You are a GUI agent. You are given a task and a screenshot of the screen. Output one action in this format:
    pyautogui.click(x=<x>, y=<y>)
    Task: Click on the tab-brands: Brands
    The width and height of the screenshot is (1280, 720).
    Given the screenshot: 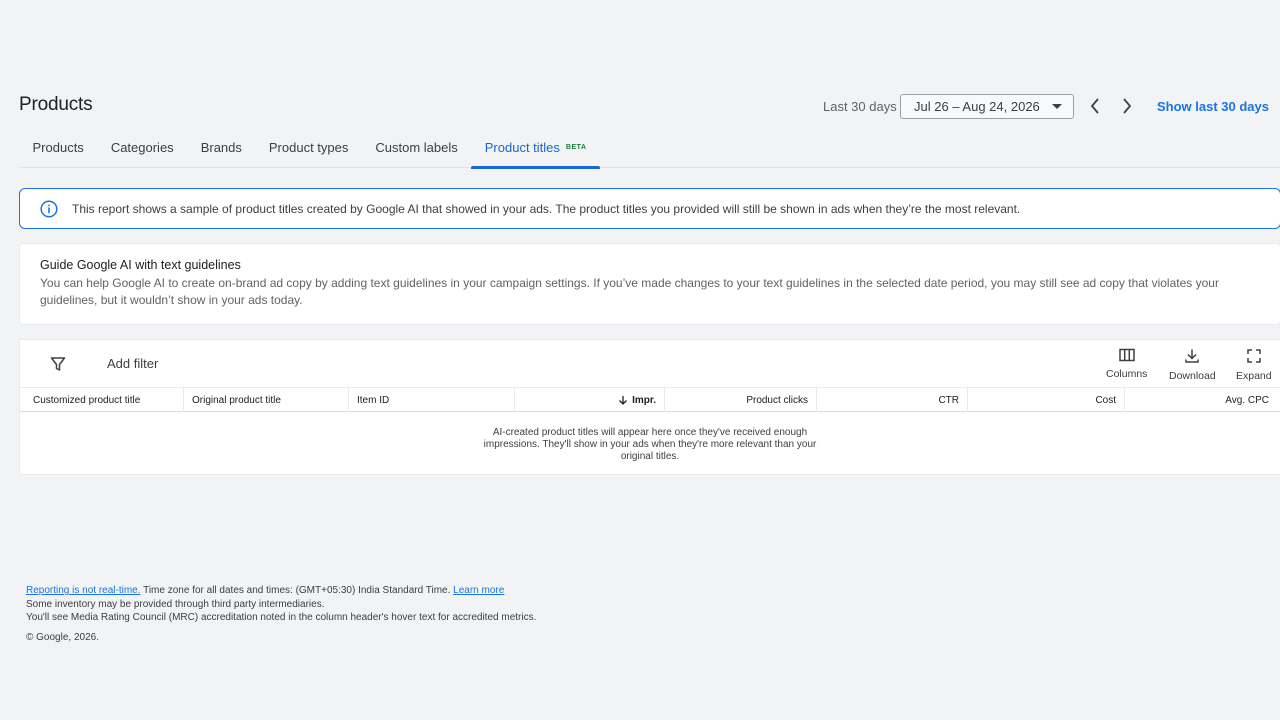 What is the action you would take?
    pyautogui.click(x=221, y=149)
    